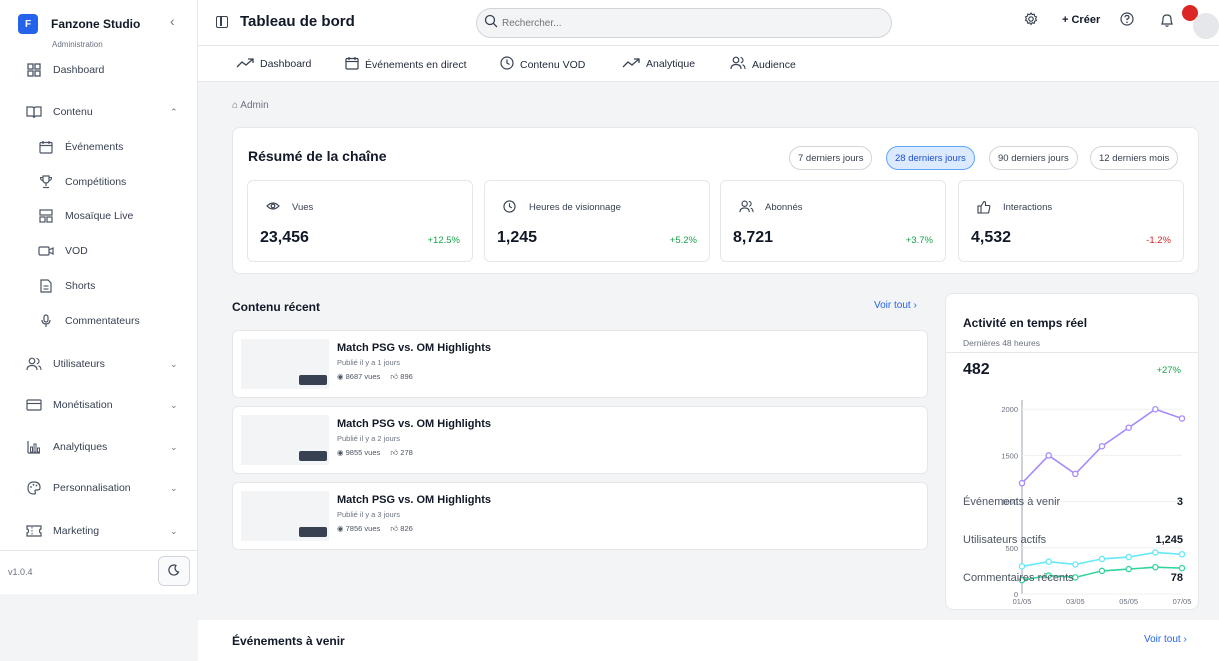  I want to click on upcoming-events-section, so click(708, 640).